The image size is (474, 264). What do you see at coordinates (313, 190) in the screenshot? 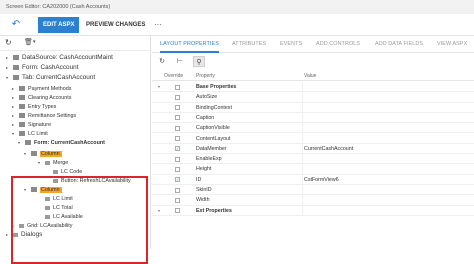
I see `property-row: SkinID` at bounding box center [313, 190].